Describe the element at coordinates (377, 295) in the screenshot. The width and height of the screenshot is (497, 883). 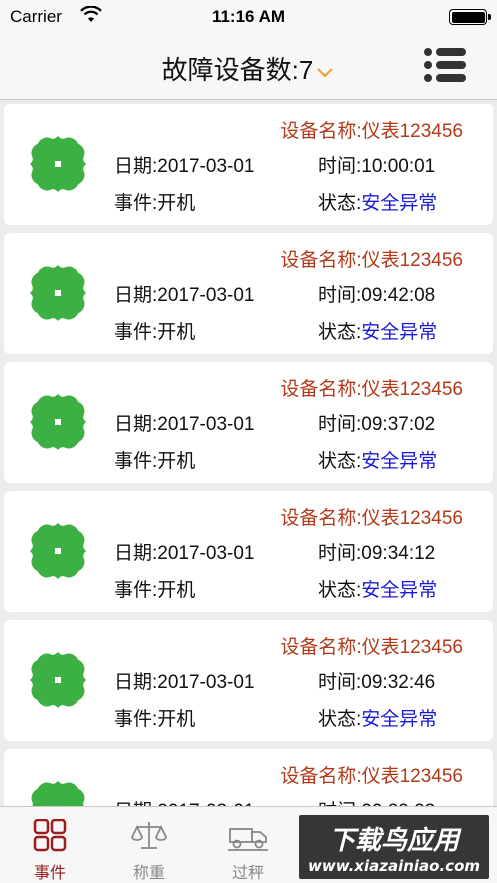
I see `event-time: 时间:09:42:08` at that location.